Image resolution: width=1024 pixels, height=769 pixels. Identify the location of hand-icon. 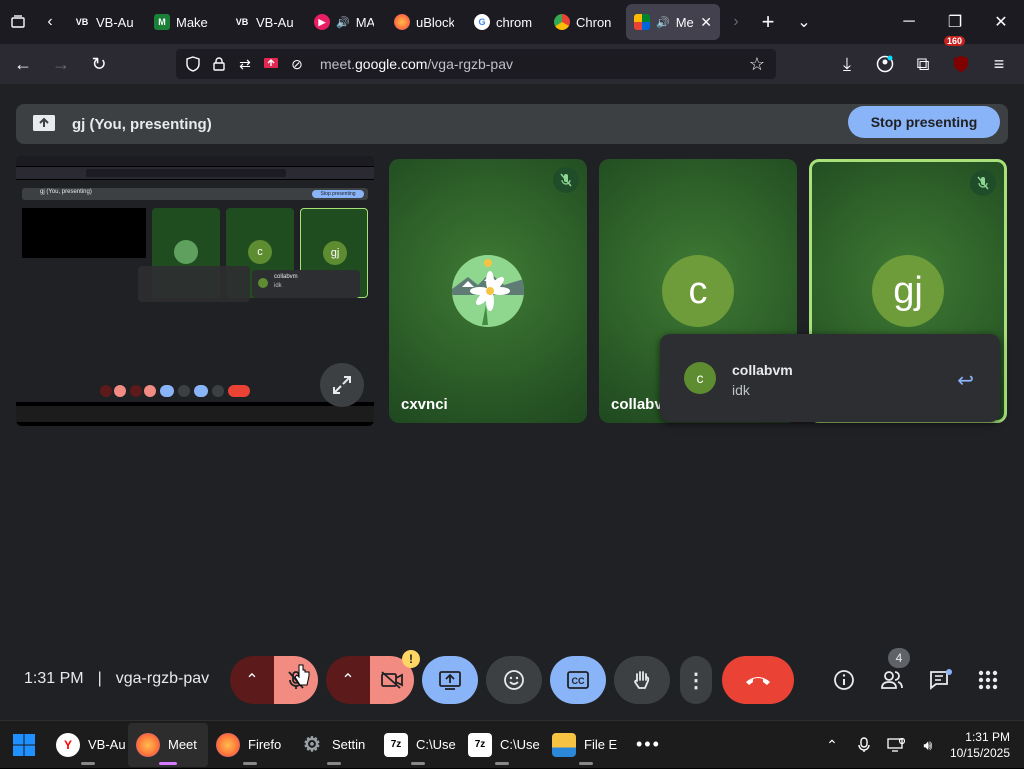
(642, 680).